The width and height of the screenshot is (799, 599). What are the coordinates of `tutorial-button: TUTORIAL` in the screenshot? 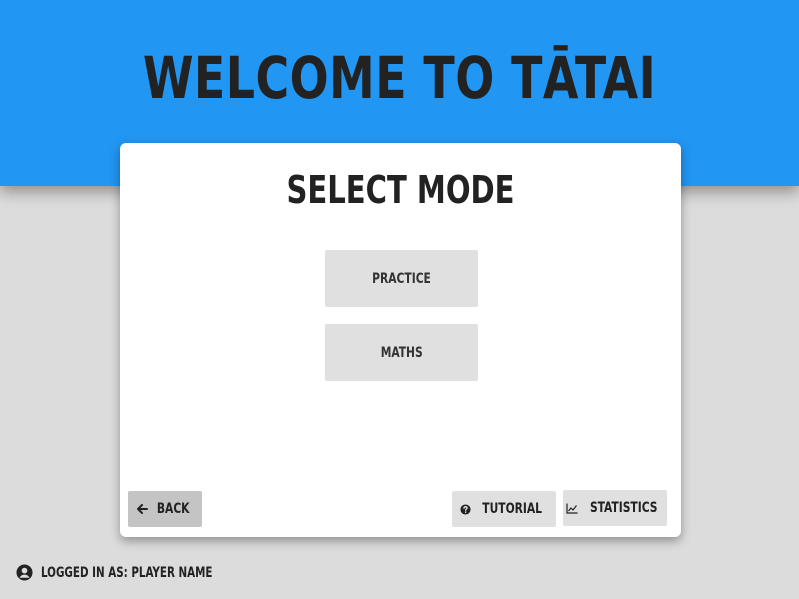 It's located at (504, 509).